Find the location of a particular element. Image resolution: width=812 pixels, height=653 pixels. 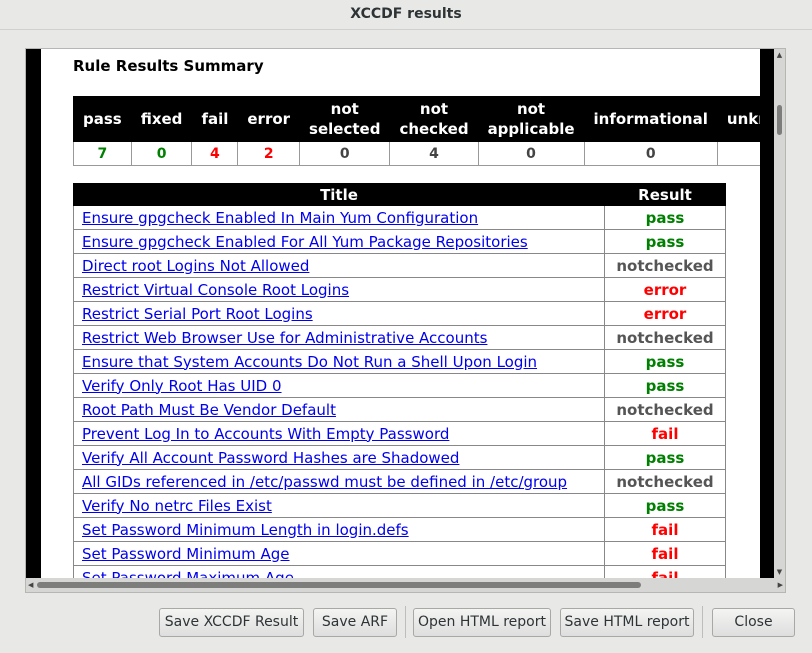

summary-header-label: informational is located at coordinates (650, 119).